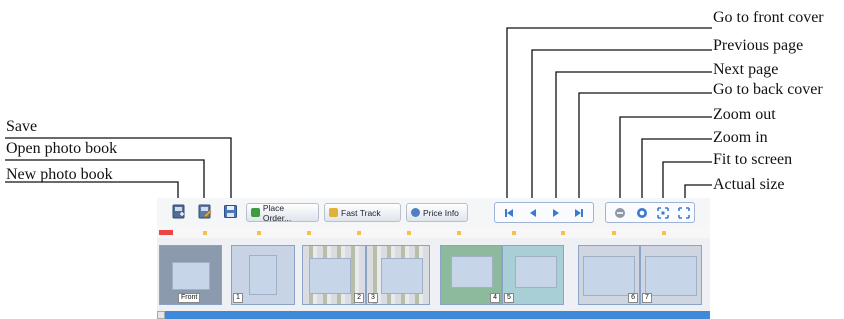  What do you see at coordinates (758, 45) in the screenshot?
I see `label-previous-page: Previous page` at bounding box center [758, 45].